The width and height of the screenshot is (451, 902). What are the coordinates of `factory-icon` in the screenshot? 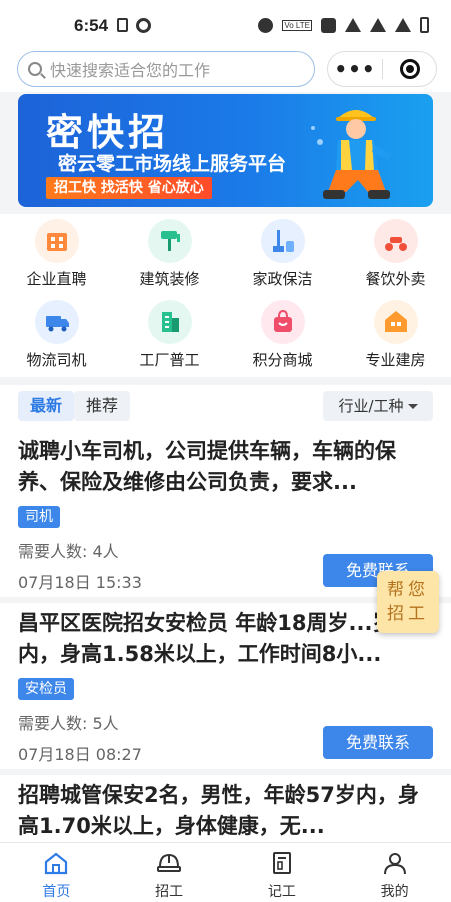 It's located at (169, 322).